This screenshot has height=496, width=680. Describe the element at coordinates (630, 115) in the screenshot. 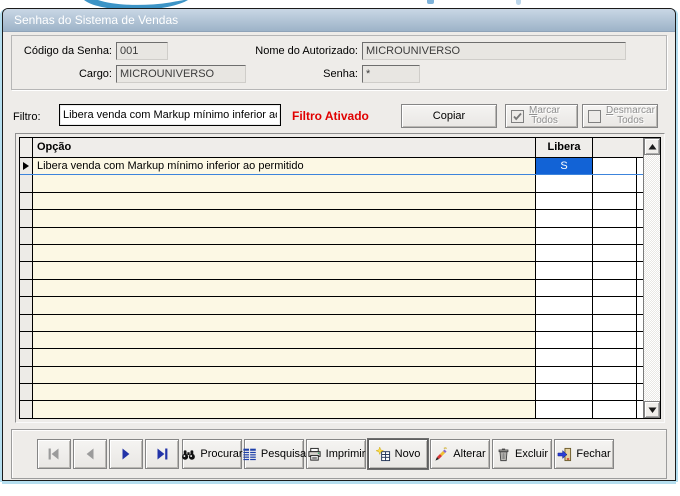

I see `desmarcar-todos-label: Desmarcar Todos` at that location.